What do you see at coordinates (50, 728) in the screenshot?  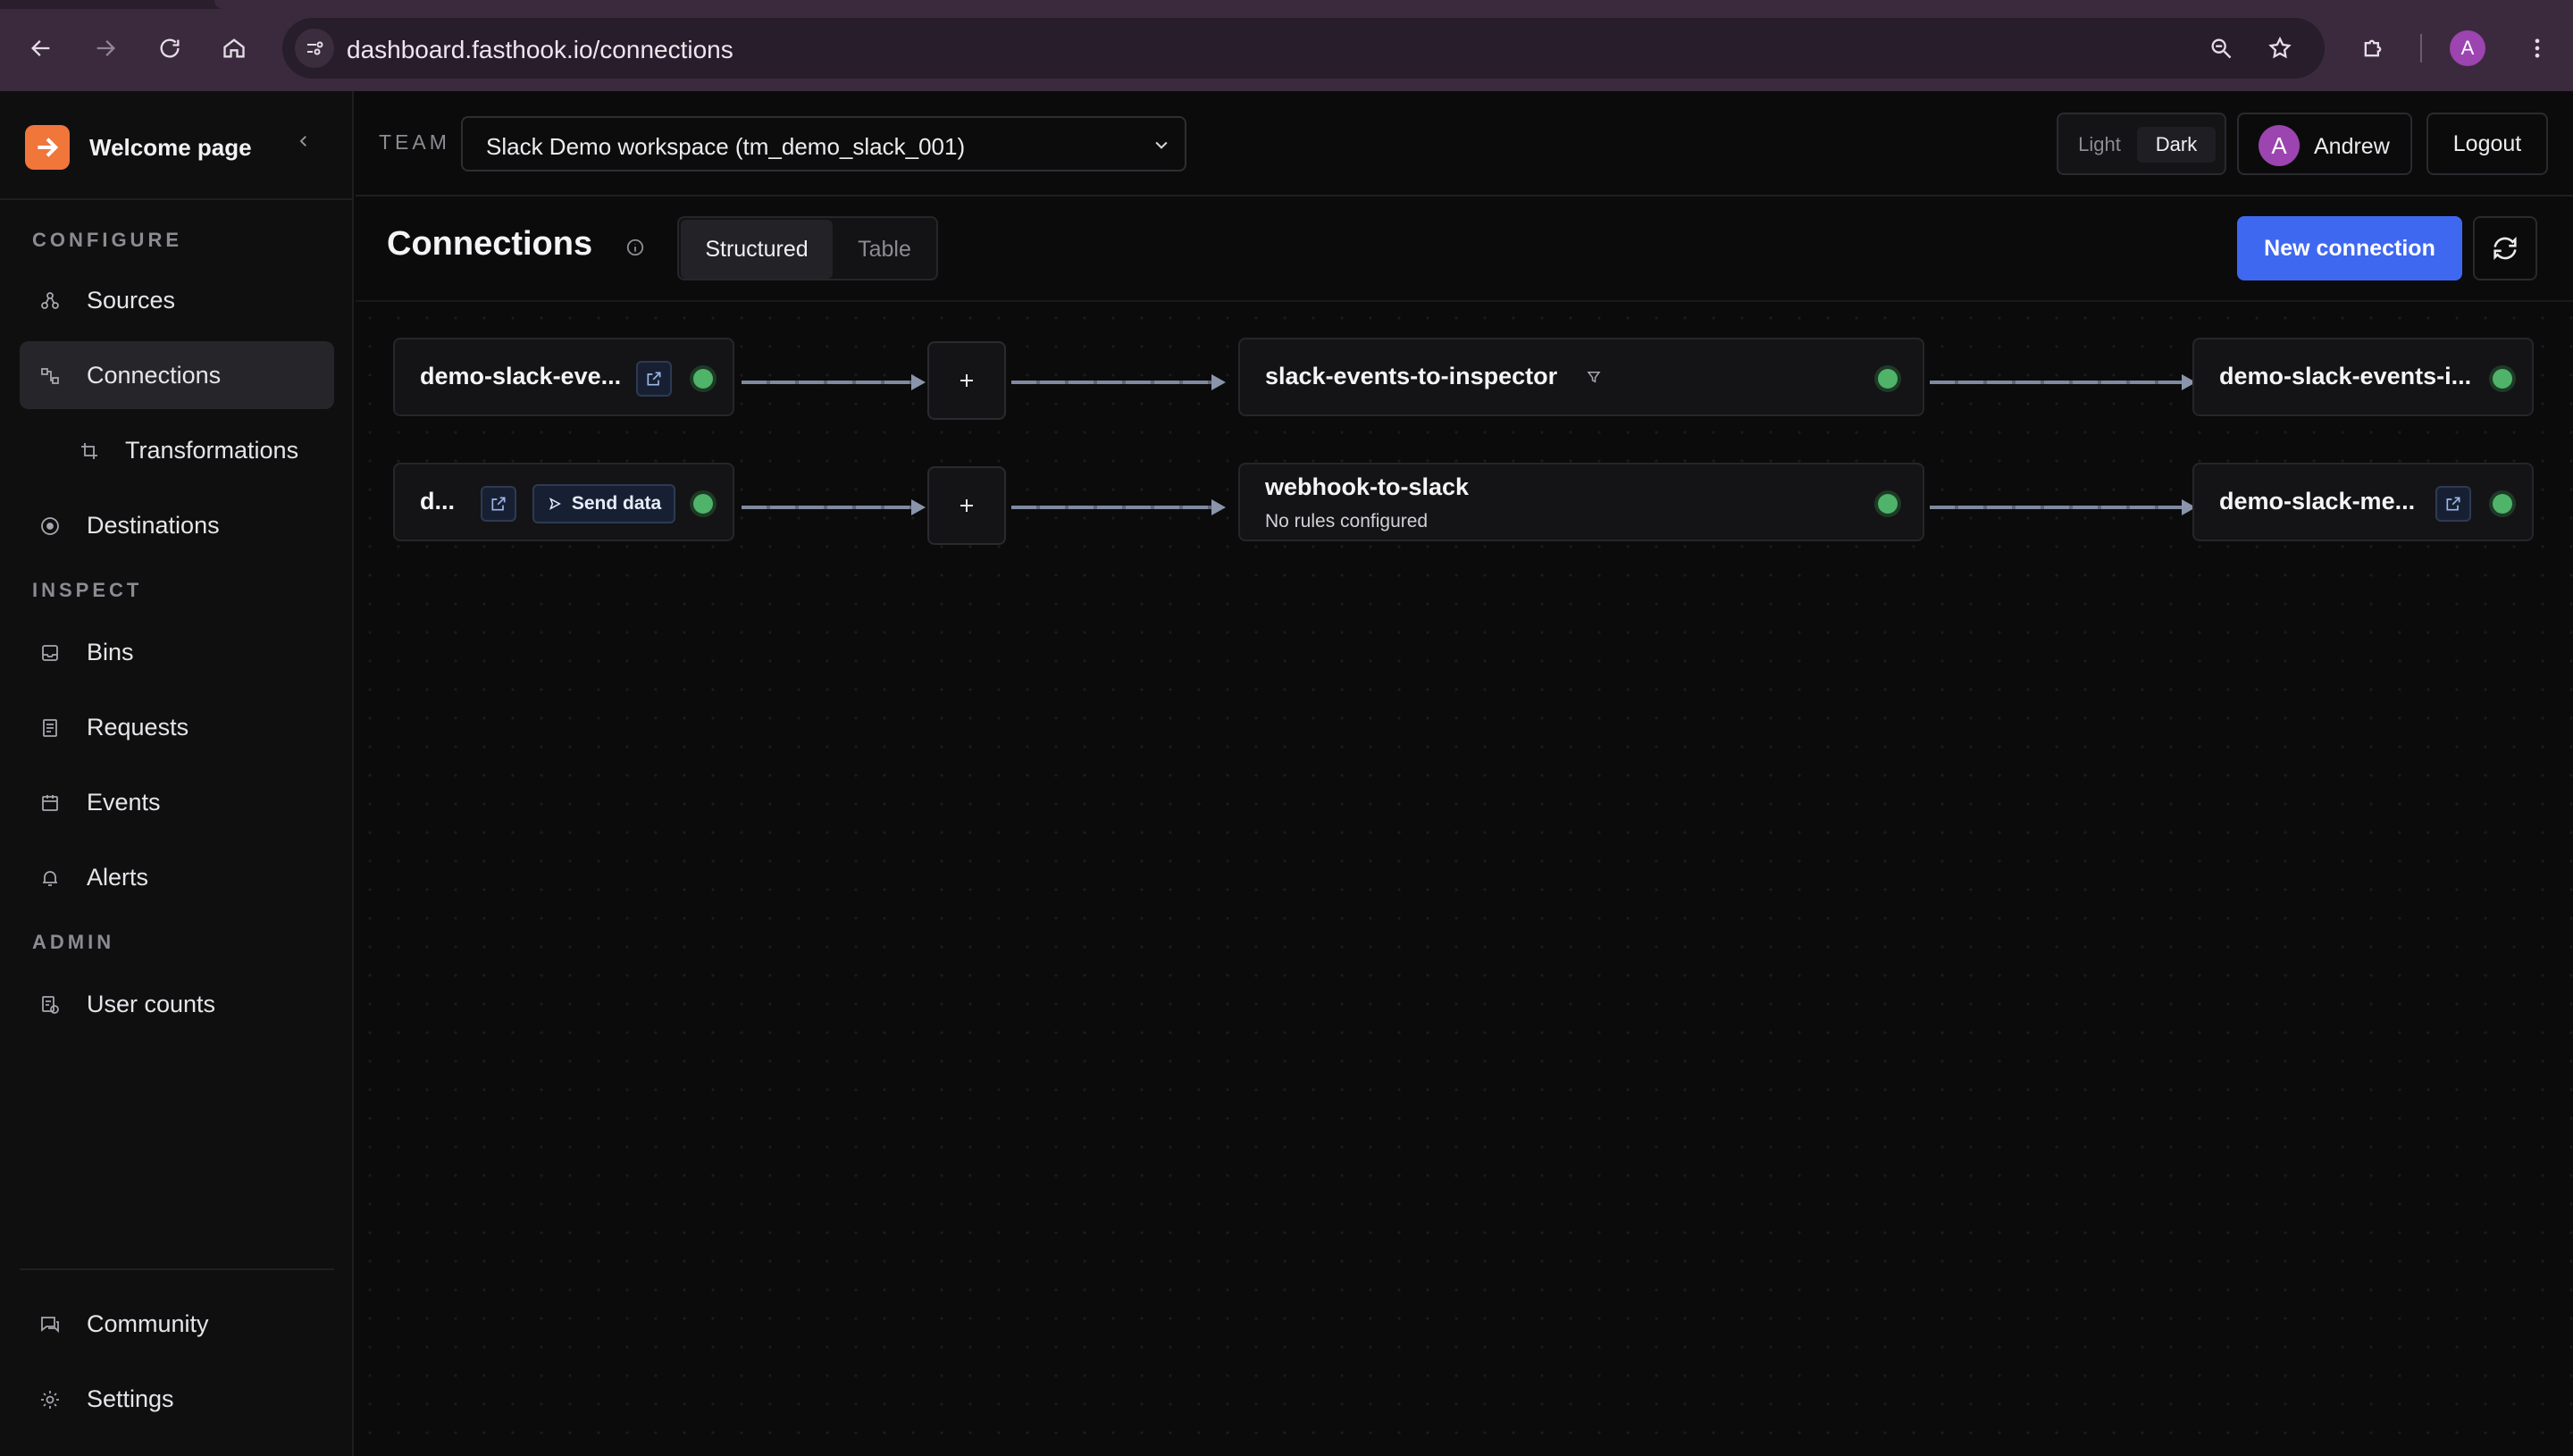 I see `requests-icon` at bounding box center [50, 728].